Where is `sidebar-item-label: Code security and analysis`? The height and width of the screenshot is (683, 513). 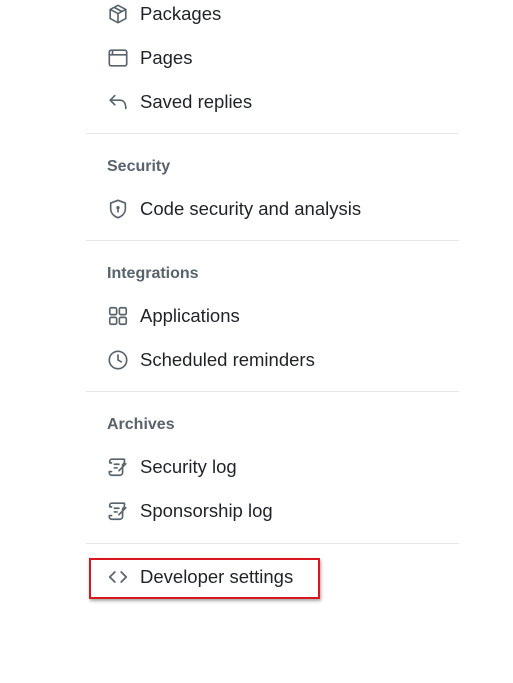 sidebar-item-label: Code security and analysis is located at coordinates (251, 208).